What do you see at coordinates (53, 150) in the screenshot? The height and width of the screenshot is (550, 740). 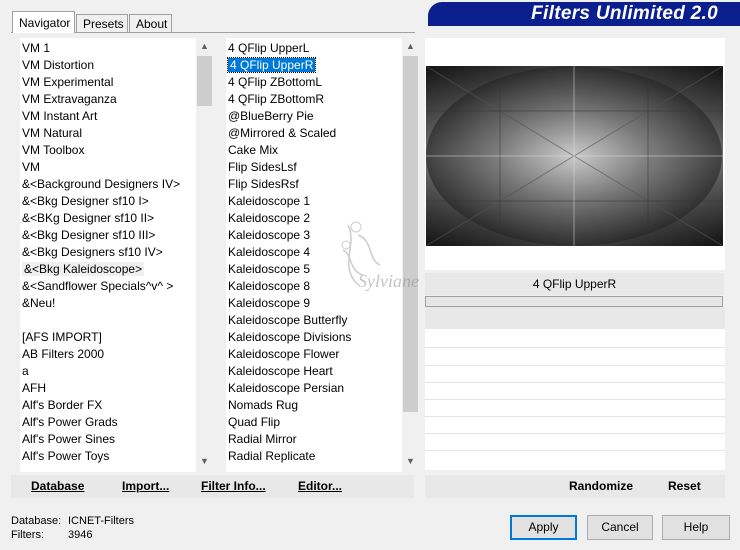 I see `list-item-label: VM Toolbox` at bounding box center [53, 150].